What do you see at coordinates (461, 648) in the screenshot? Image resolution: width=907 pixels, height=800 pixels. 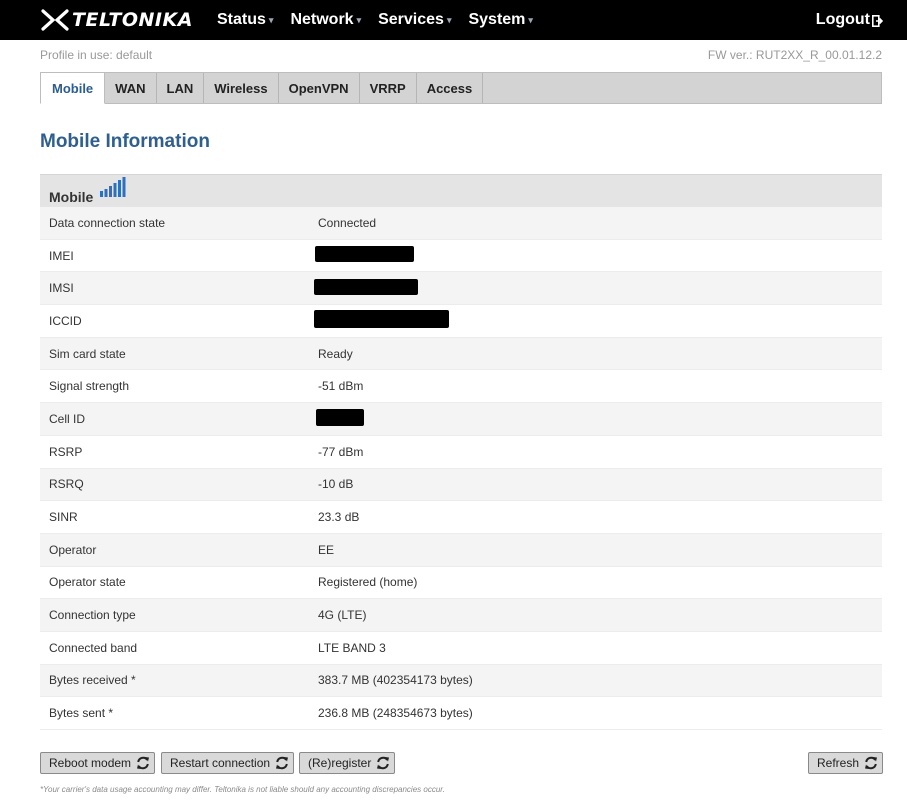 I see `table-row: Connected band LTE BAND 3` at bounding box center [461, 648].